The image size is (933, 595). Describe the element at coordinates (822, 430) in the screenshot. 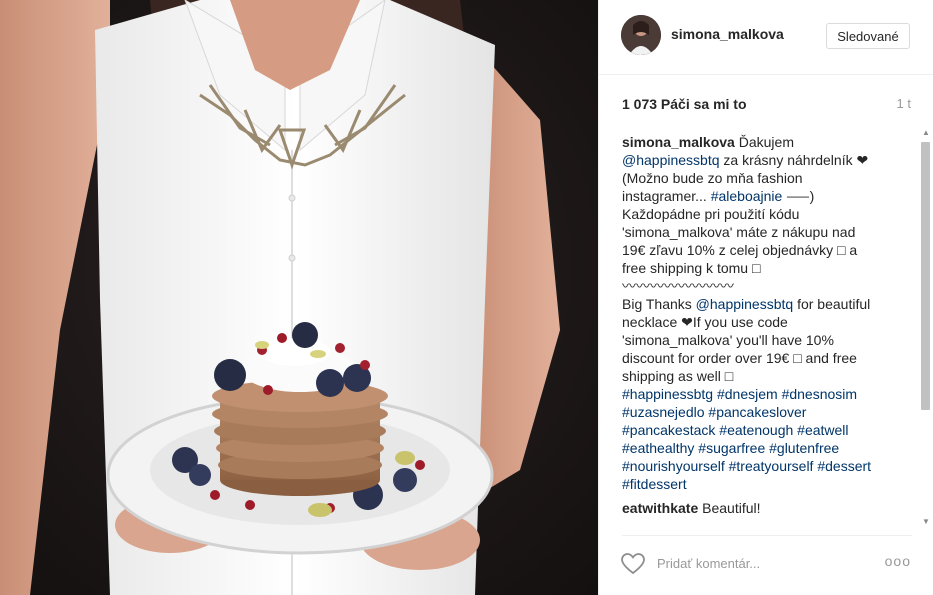

I see `hashtag-link: #eatwell` at that location.